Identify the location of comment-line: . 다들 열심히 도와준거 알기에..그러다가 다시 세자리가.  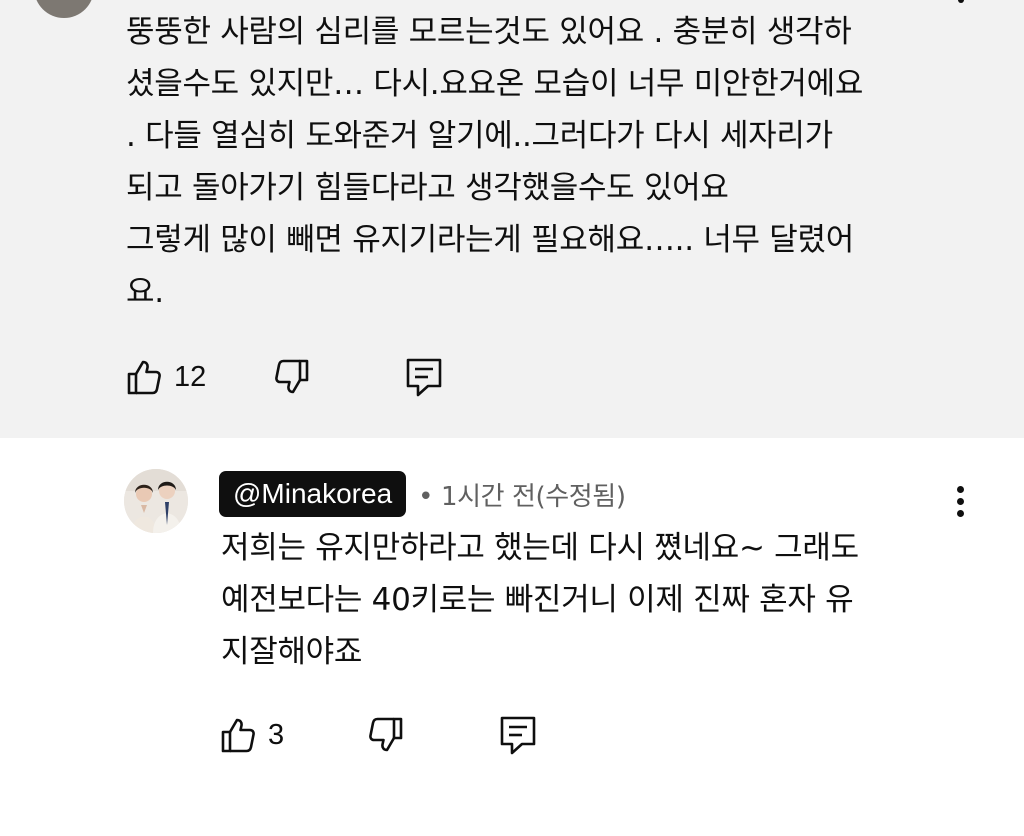
(479, 136).